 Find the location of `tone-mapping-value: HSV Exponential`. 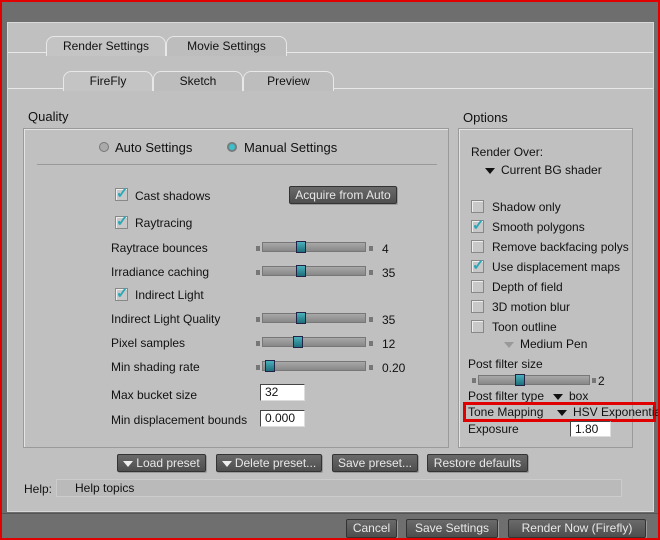

tone-mapping-value: HSV Exponential is located at coordinates (616, 412).